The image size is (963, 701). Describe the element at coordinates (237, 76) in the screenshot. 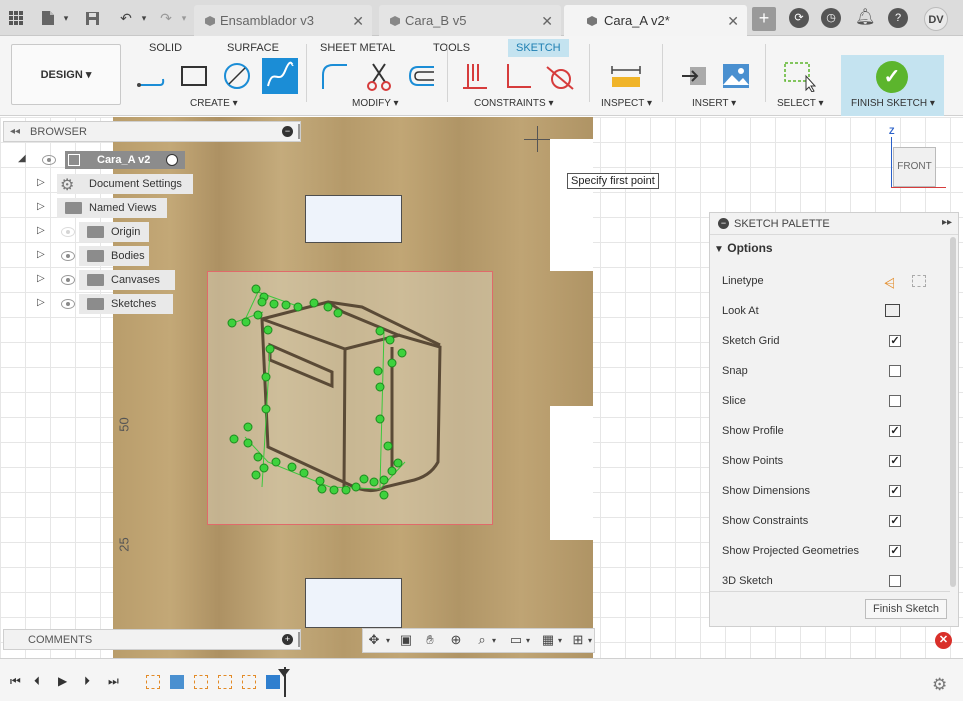

I see `circle-tool-icon` at that location.